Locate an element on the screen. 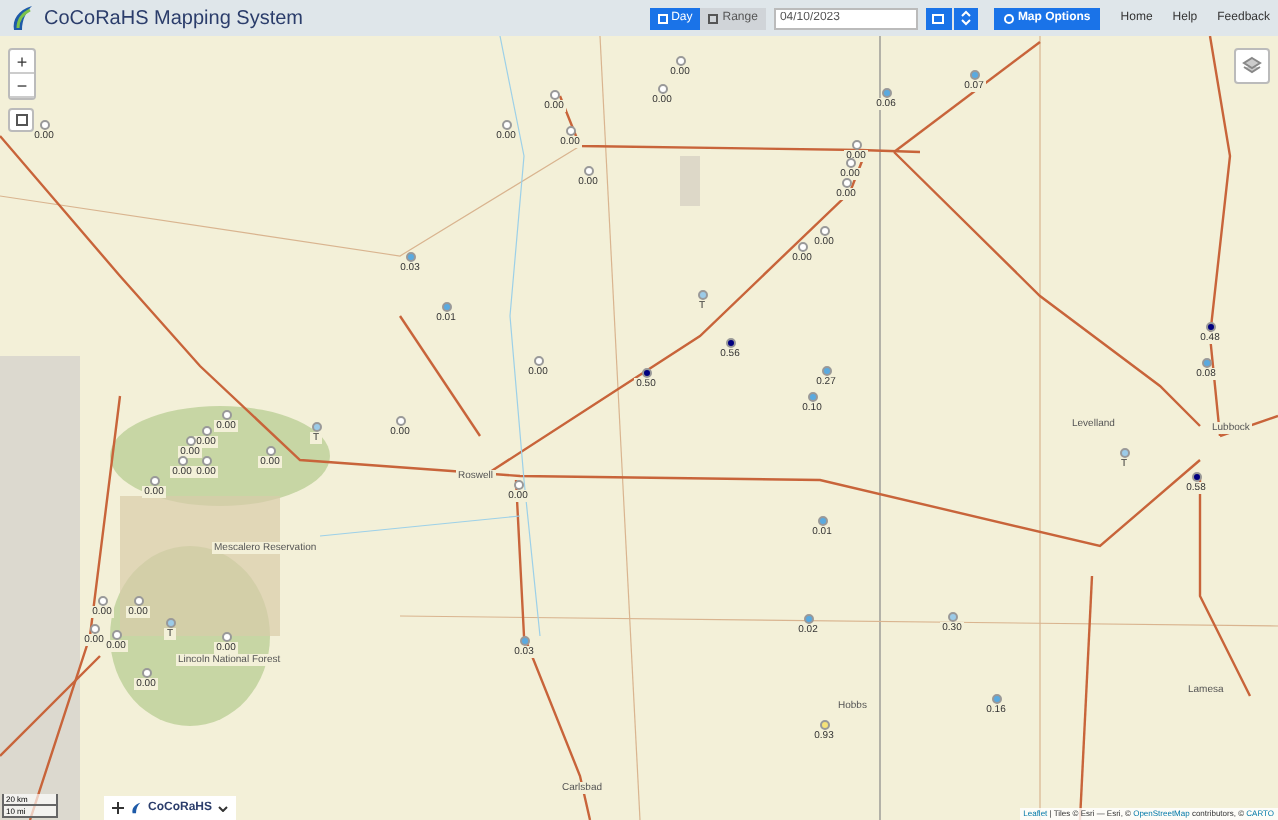 This screenshot has width=1278, height=820. app-title: CoCoRaHS Mapping System is located at coordinates (173, 19).